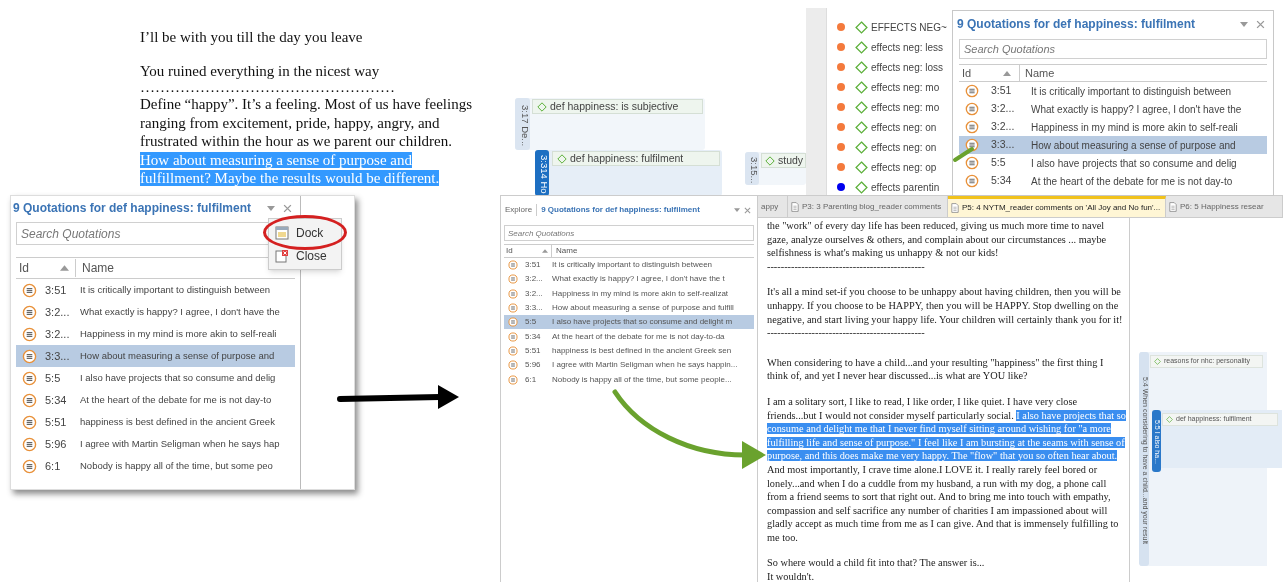 Image resolution: width=1283 pixels, height=582 pixels. Describe the element at coordinates (629, 322) in the screenshot. I see `quotation-row: 5:5 I also have projects that so consume and delight m` at that location.